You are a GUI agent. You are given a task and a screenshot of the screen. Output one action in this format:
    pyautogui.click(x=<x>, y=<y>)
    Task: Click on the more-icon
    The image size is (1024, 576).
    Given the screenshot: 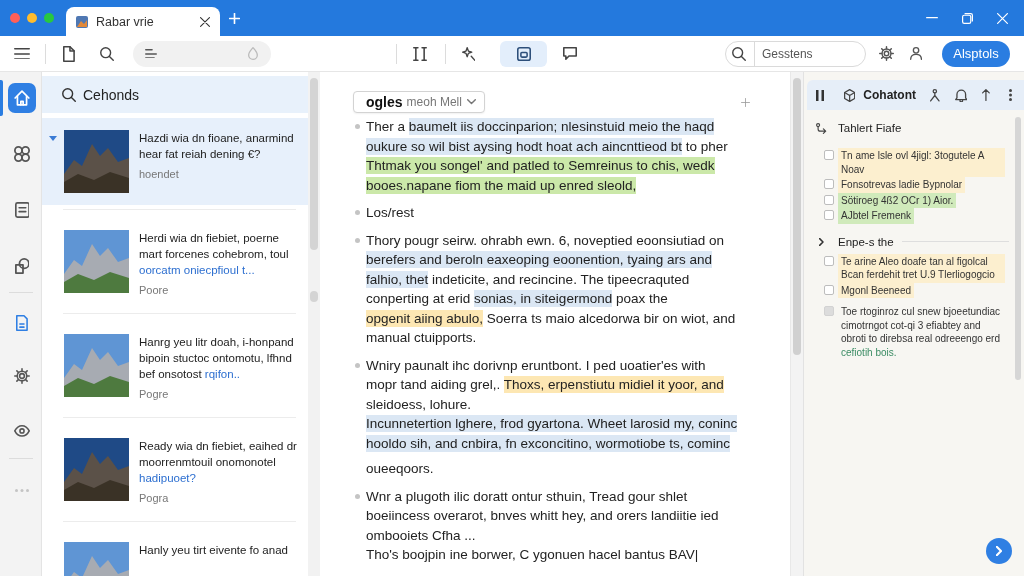 What is the action you would take?
    pyautogui.click(x=1010, y=95)
    